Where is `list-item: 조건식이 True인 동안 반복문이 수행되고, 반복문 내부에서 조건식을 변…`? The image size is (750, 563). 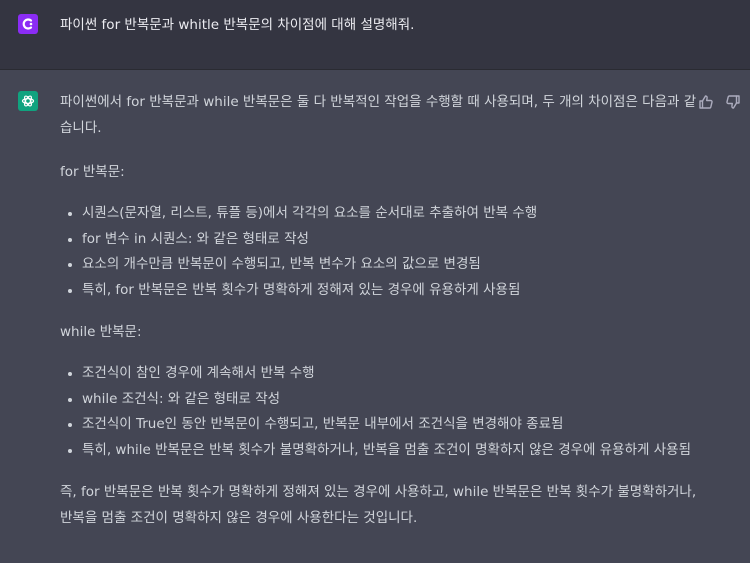 list-item: 조건식이 True인 동안 반복문이 수행되고, 반복문 내부에서 조건식을 변… is located at coordinates (375, 425).